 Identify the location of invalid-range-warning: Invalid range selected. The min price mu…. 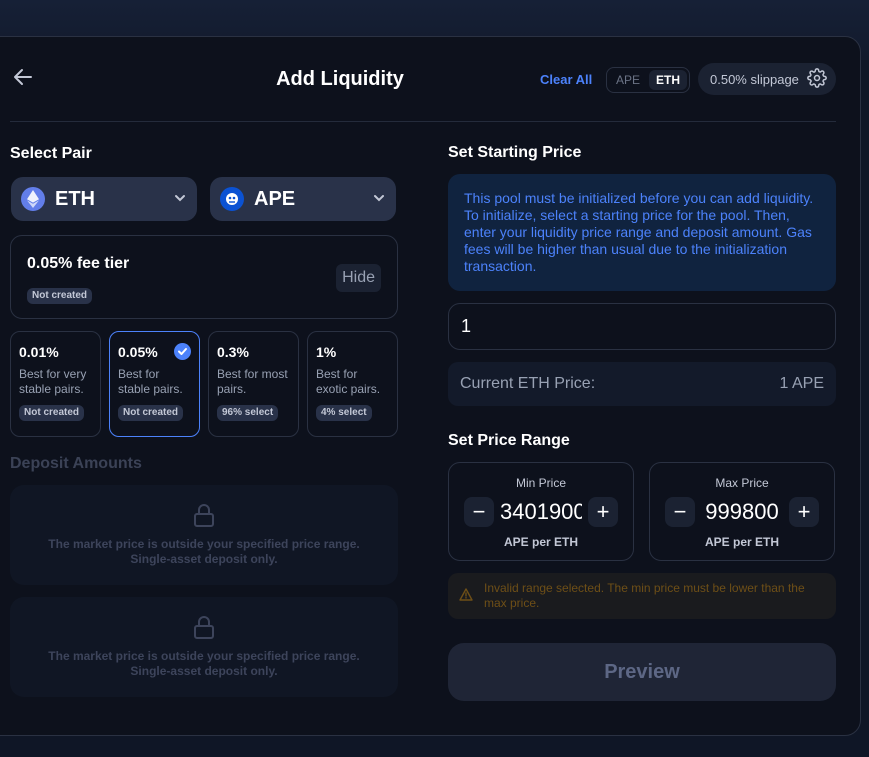
(642, 596).